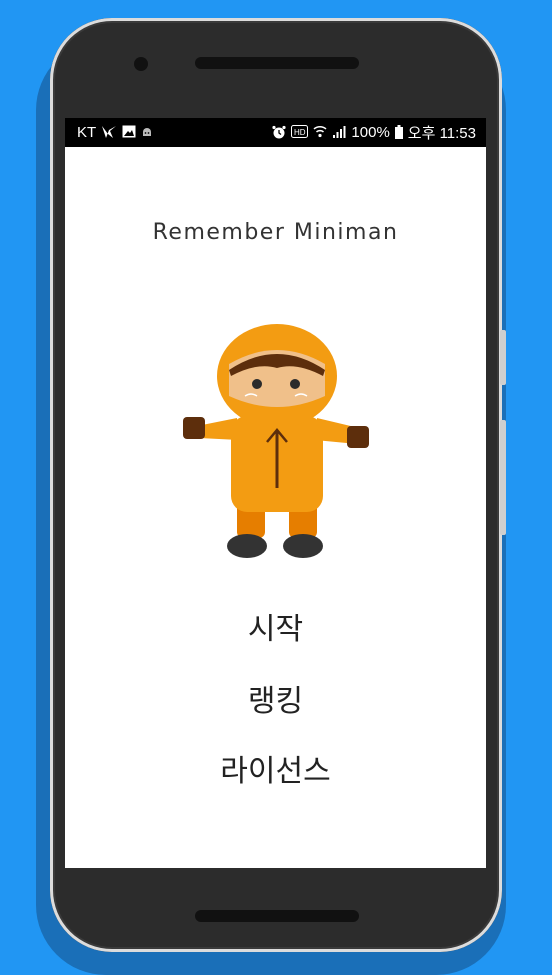 The height and width of the screenshot is (975, 552). What do you see at coordinates (320, 132) in the screenshot?
I see `wifi-icon` at bounding box center [320, 132].